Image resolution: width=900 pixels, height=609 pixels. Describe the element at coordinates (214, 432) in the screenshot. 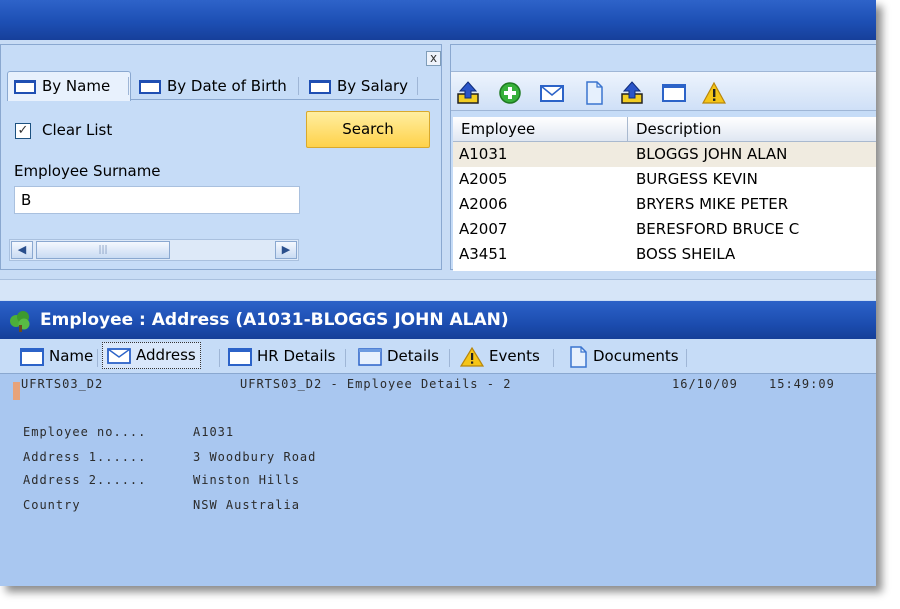

I see `field-value: A1031` at that location.